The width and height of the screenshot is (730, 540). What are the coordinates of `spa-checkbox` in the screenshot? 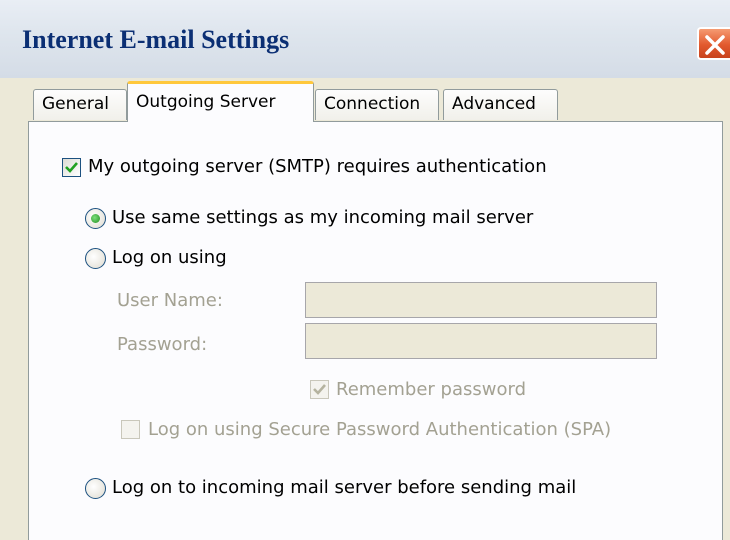 It's located at (130, 429).